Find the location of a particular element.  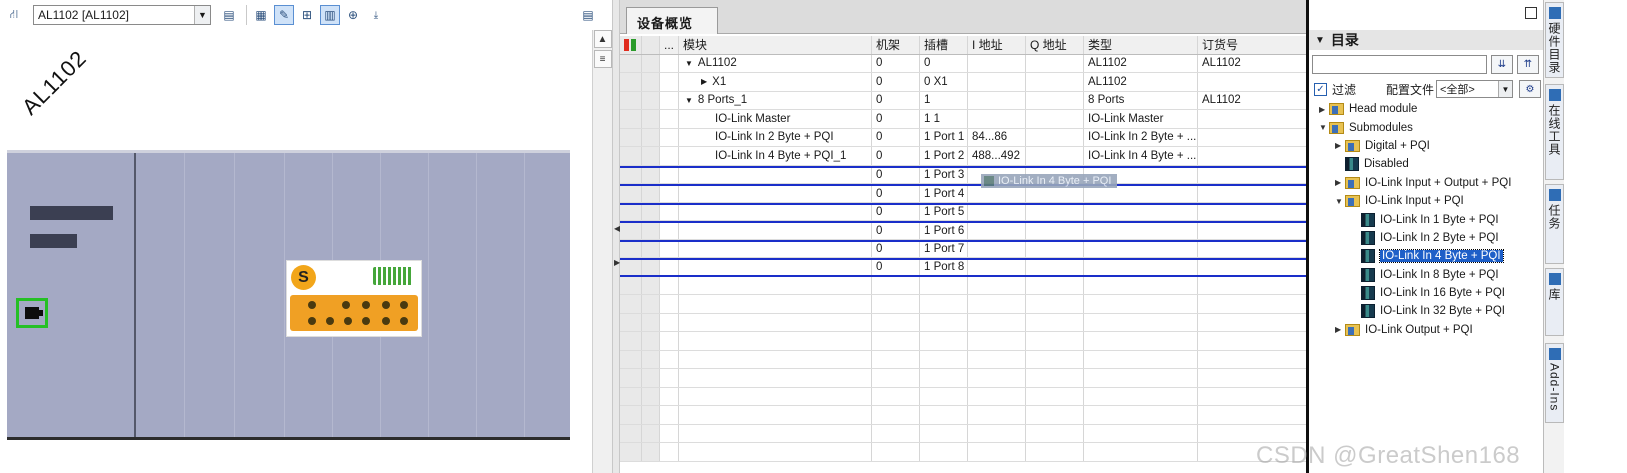

catalog-tree-item: ▼ IO-Link Input + PQI is located at coordinates (1426, 201).